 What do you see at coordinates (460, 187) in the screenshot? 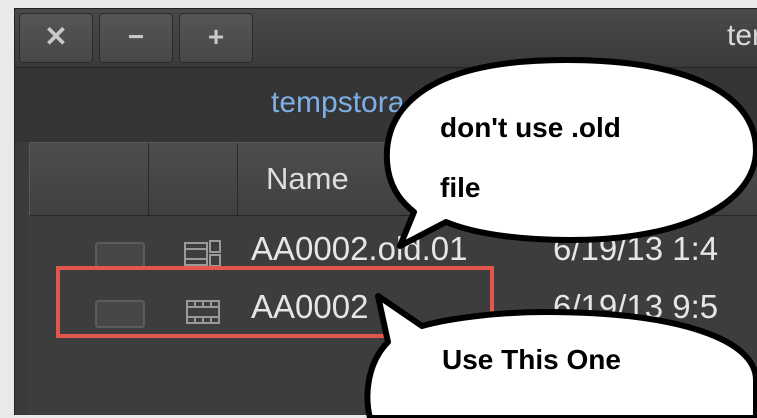
I see `callout-top-line2: file` at bounding box center [460, 187].